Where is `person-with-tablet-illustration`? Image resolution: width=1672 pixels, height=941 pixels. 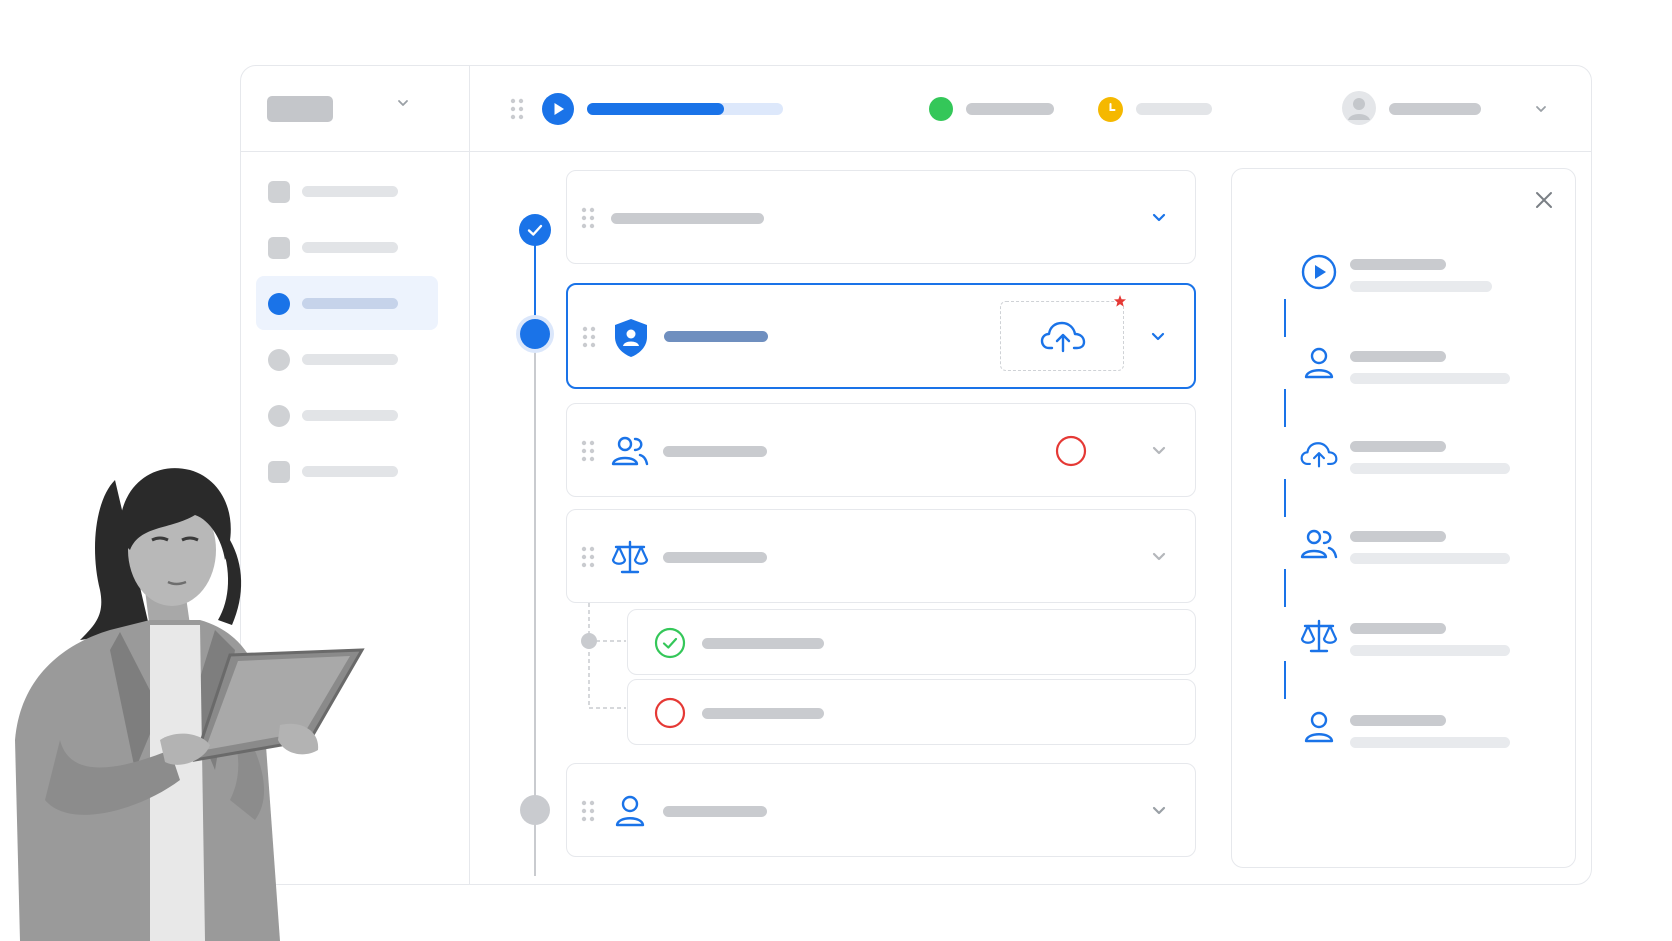
person-with-tablet-illustration is located at coordinates (190, 704).